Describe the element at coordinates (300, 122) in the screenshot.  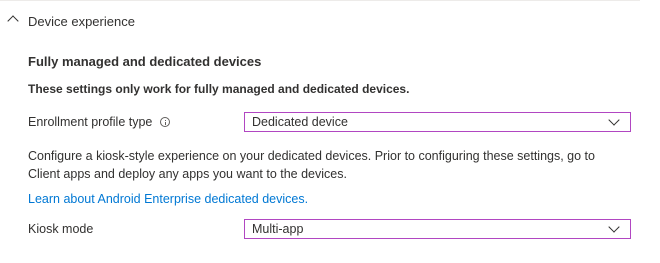
I see `enrollment-profile-type-value: Dedicated device` at that location.